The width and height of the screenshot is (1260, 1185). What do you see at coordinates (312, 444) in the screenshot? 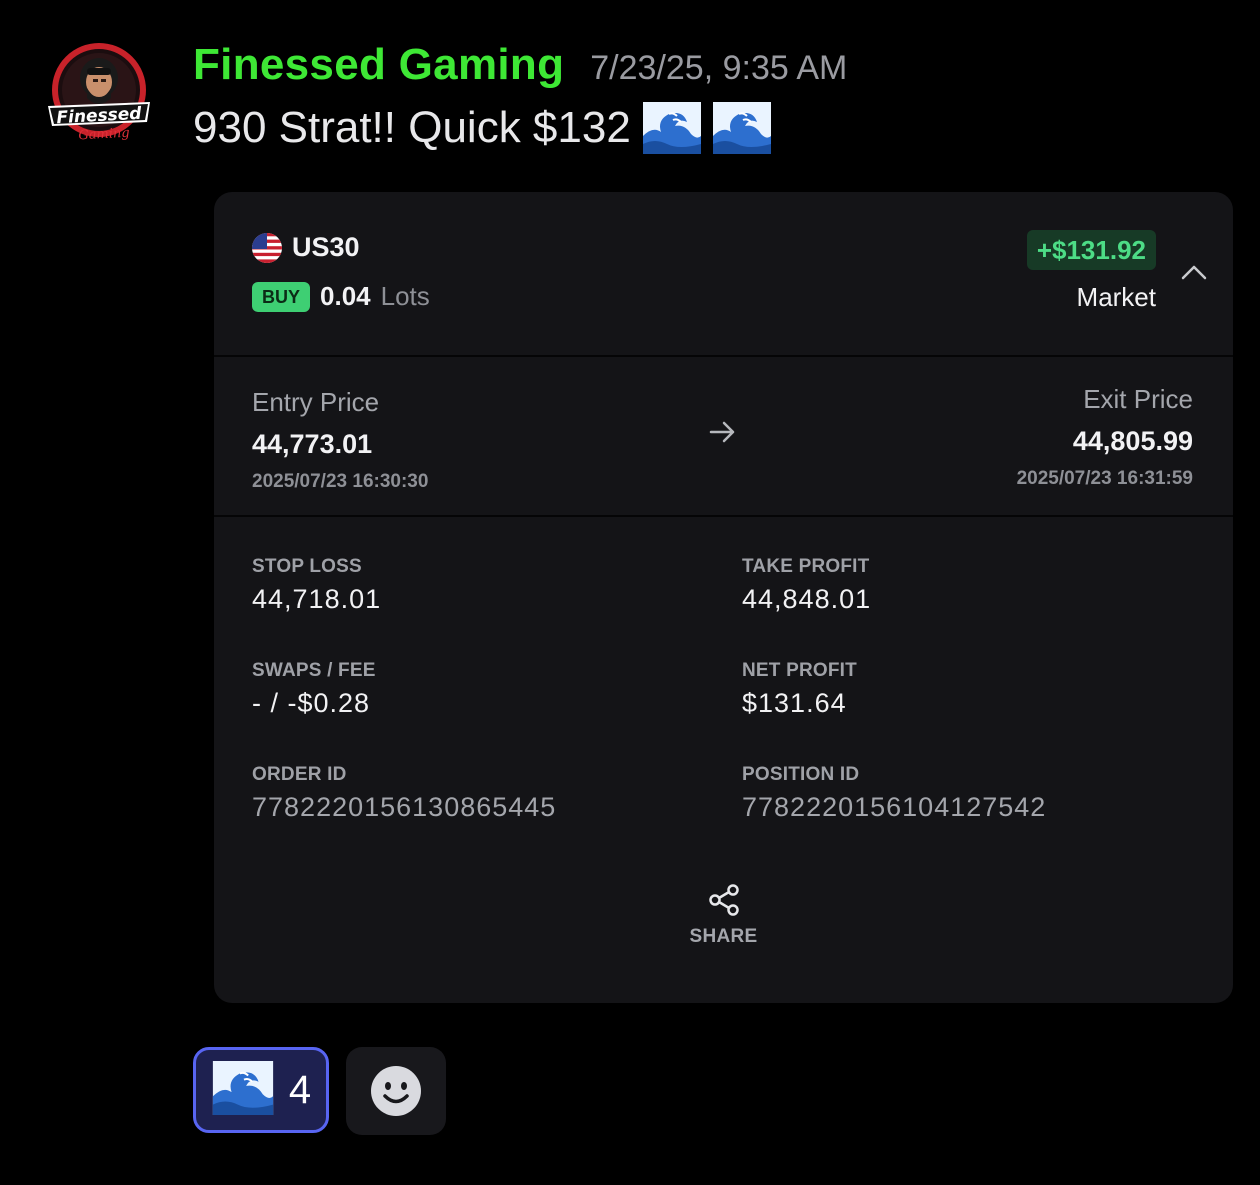
I see `entry-price-value: 44,773.01` at bounding box center [312, 444].